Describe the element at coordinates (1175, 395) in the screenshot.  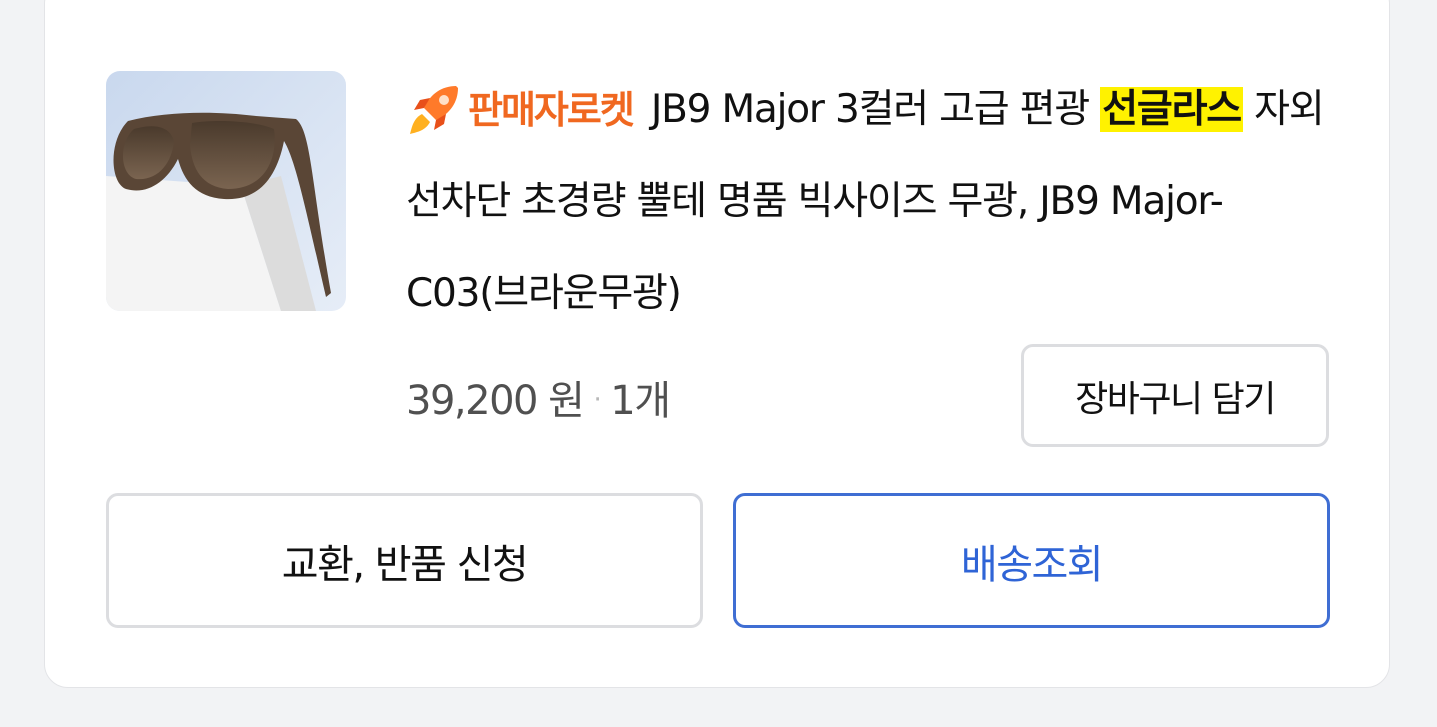
I see `add-to-cart-button: 장바구니 담기` at that location.